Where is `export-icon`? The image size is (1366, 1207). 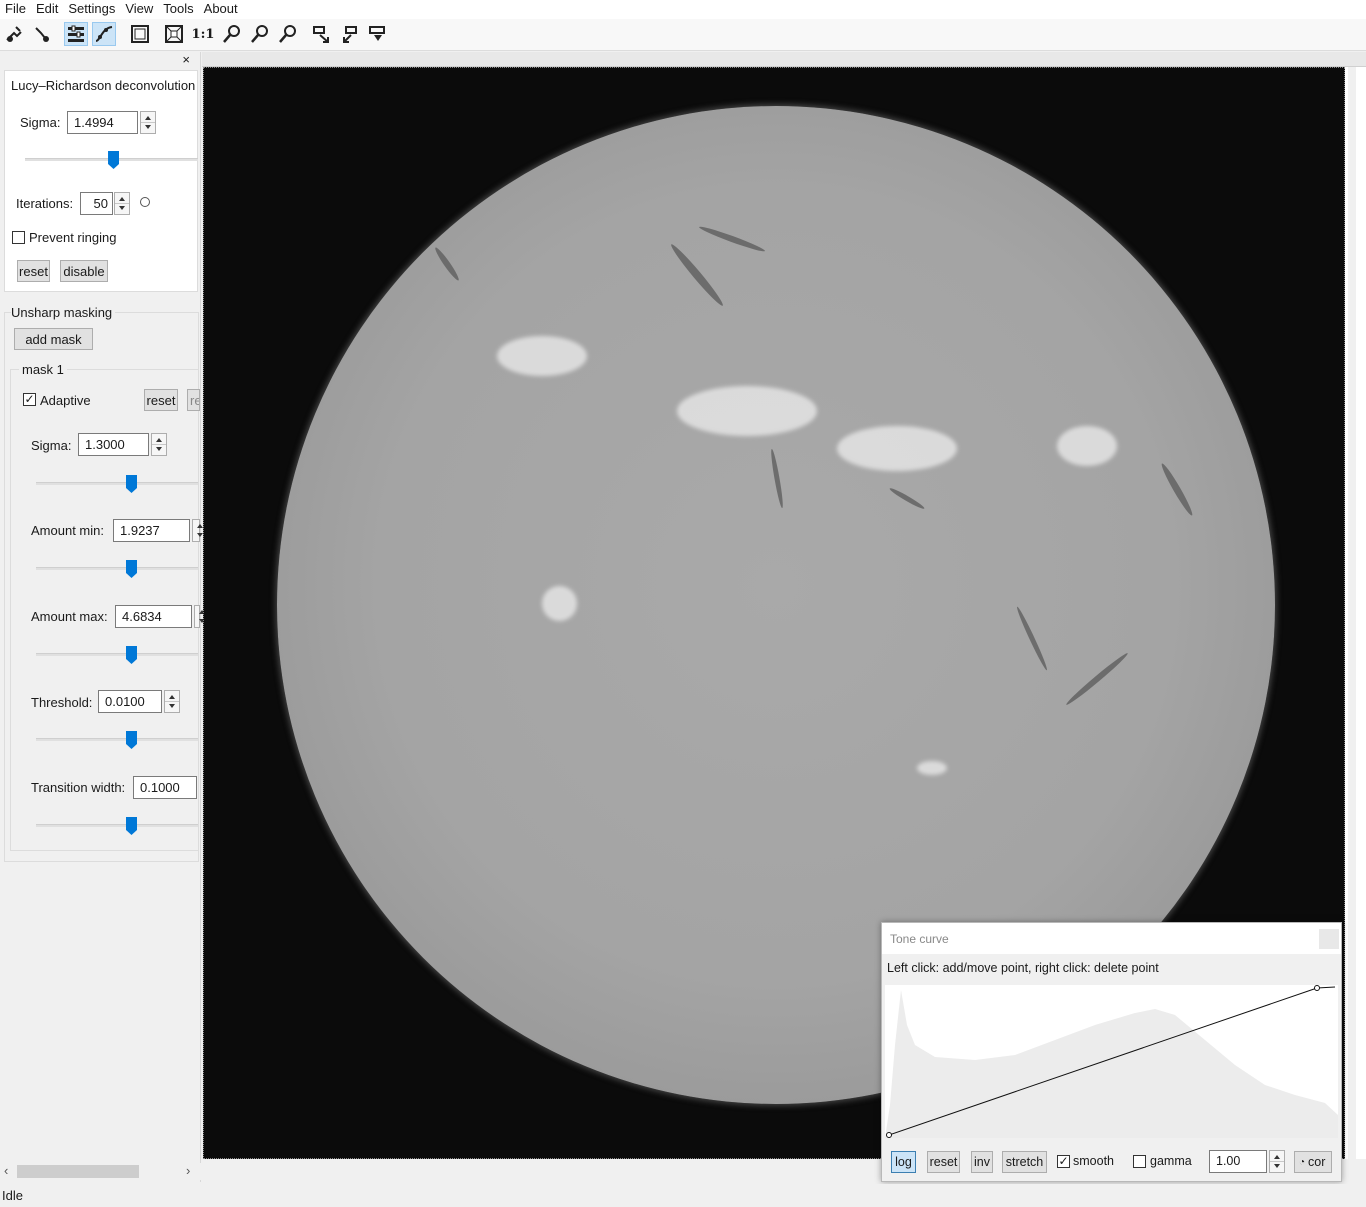
export-icon is located at coordinates (350, 34).